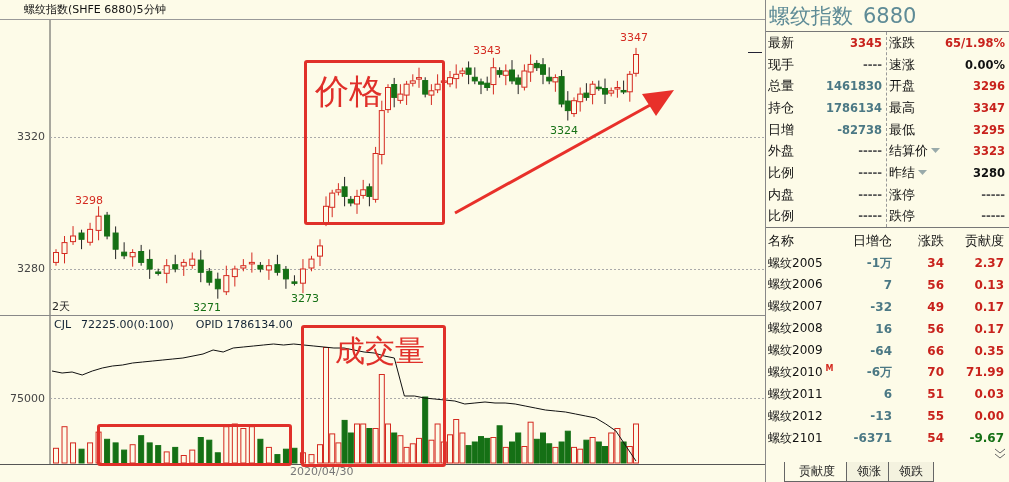 The width and height of the screenshot is (1009, 482). What do you see at coordinates (795, 437) in the screenshot?
I see `contract-name: 螺纹2101` at bounding box center [795, 437].